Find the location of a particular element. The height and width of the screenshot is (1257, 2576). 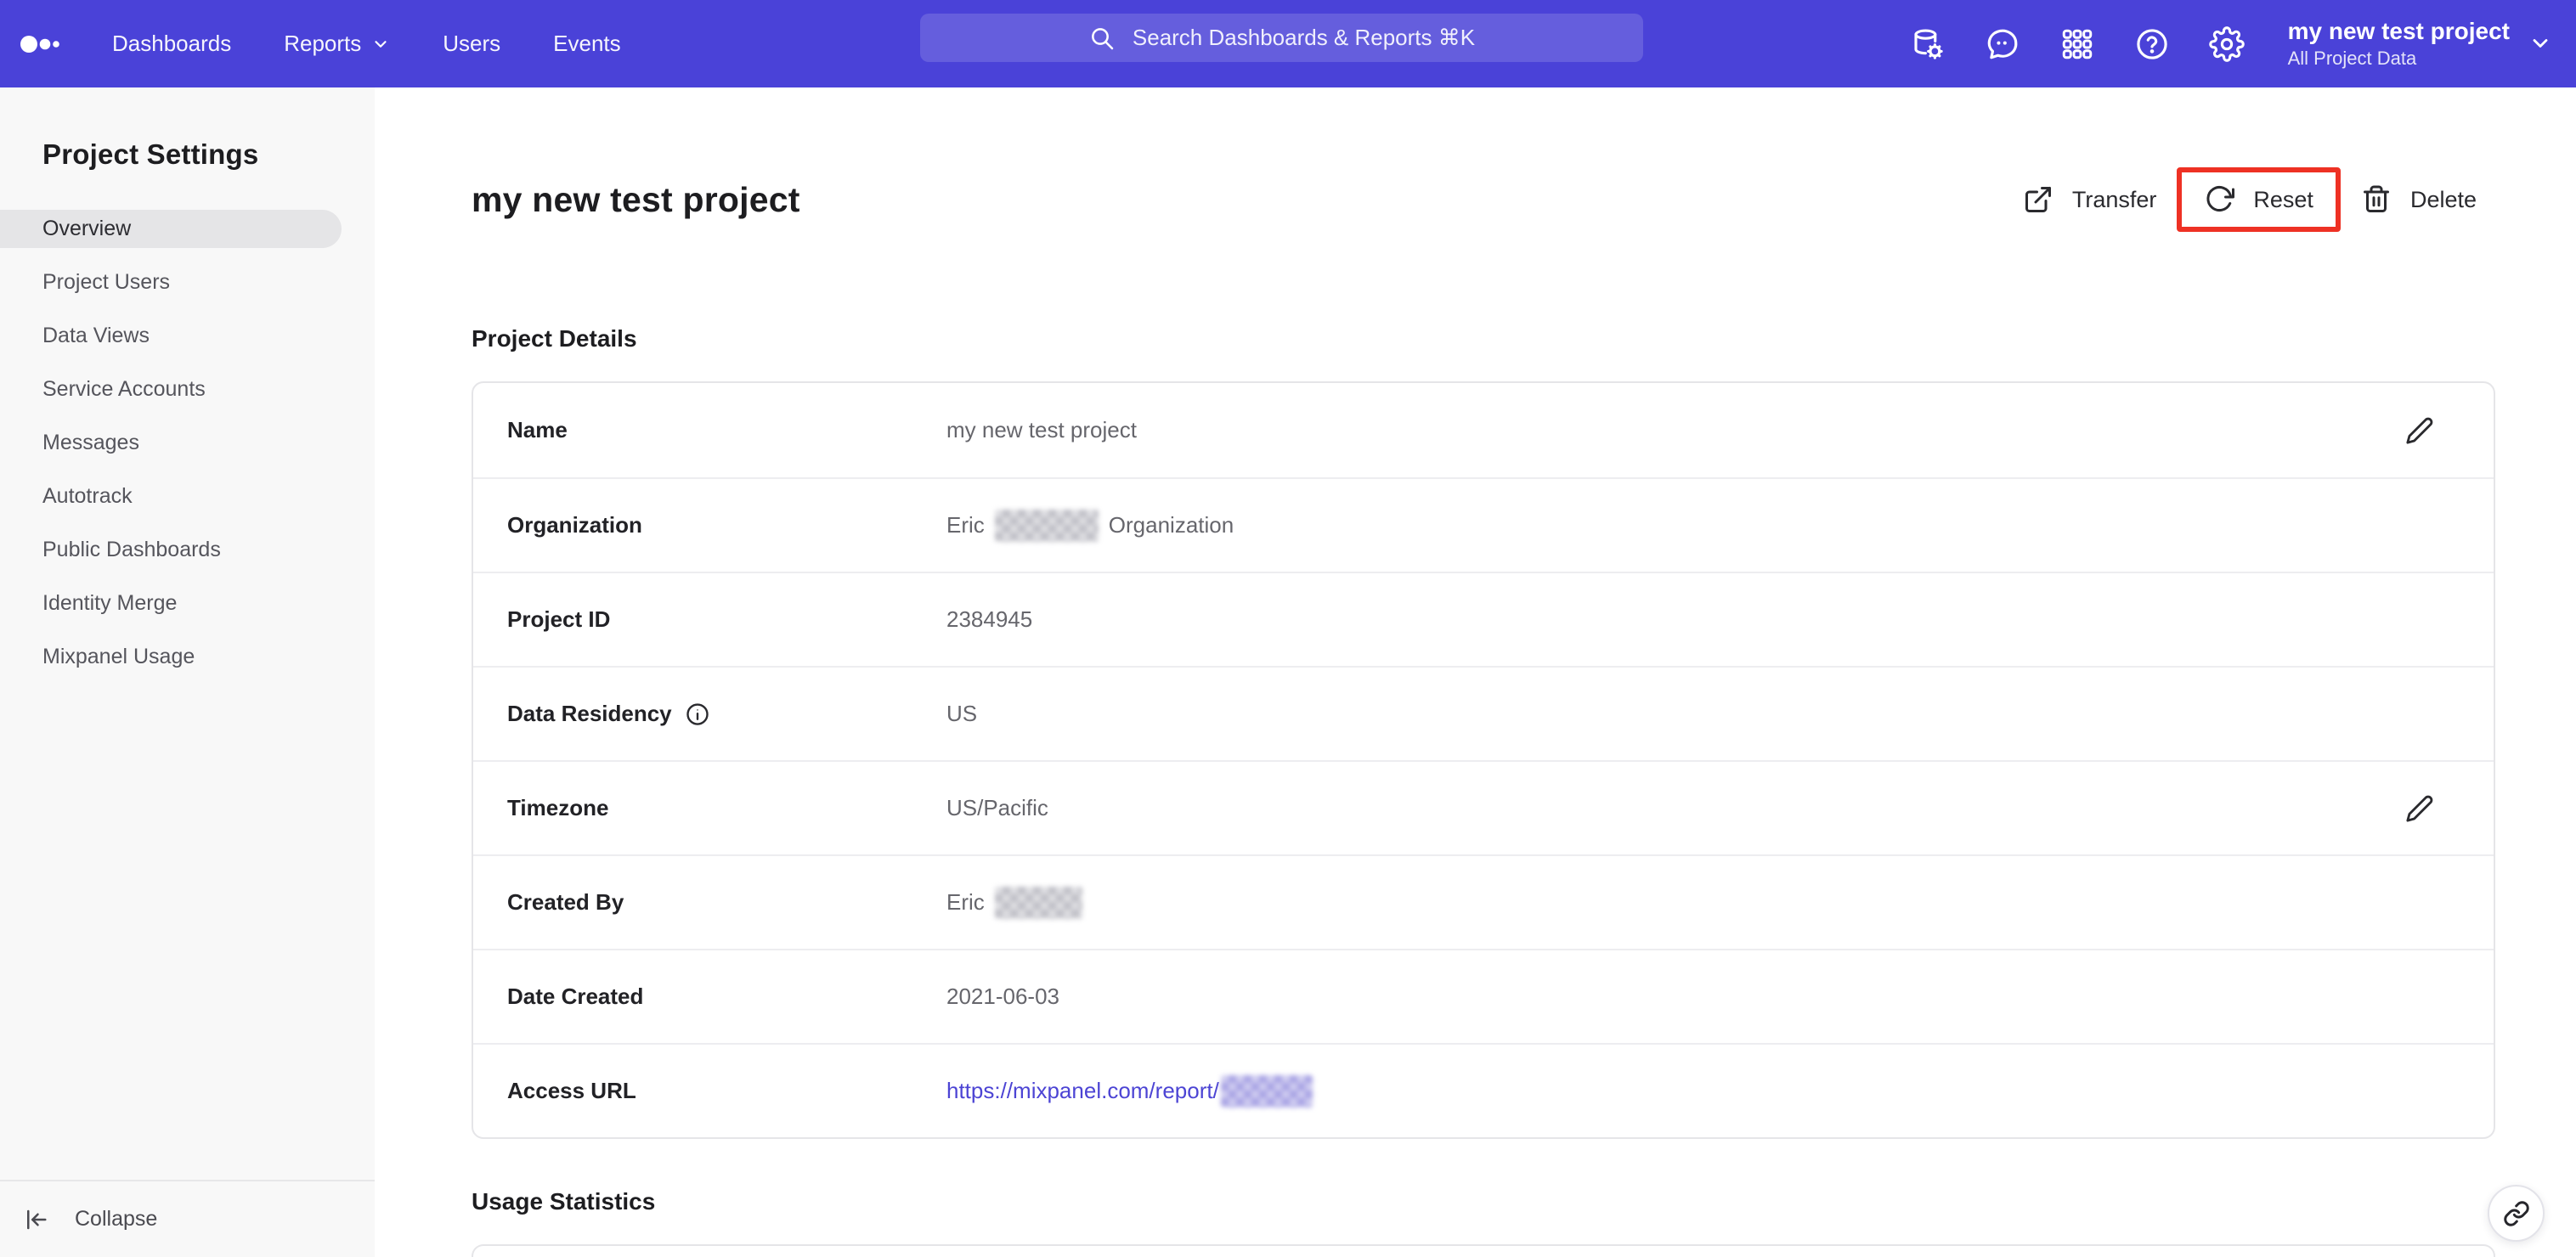

project-switcher: my new test project All Project Data is located at coordinates (2420, 43).